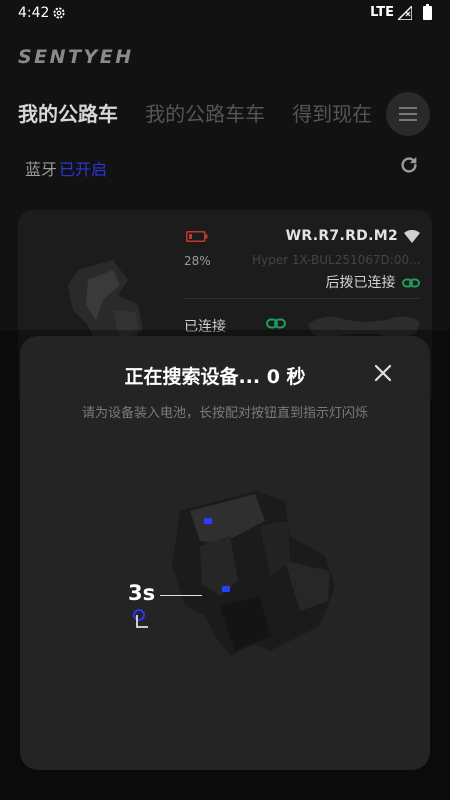 This screenshot has width=450, height=800. I want to click on menu-icon, so click(408, 108).